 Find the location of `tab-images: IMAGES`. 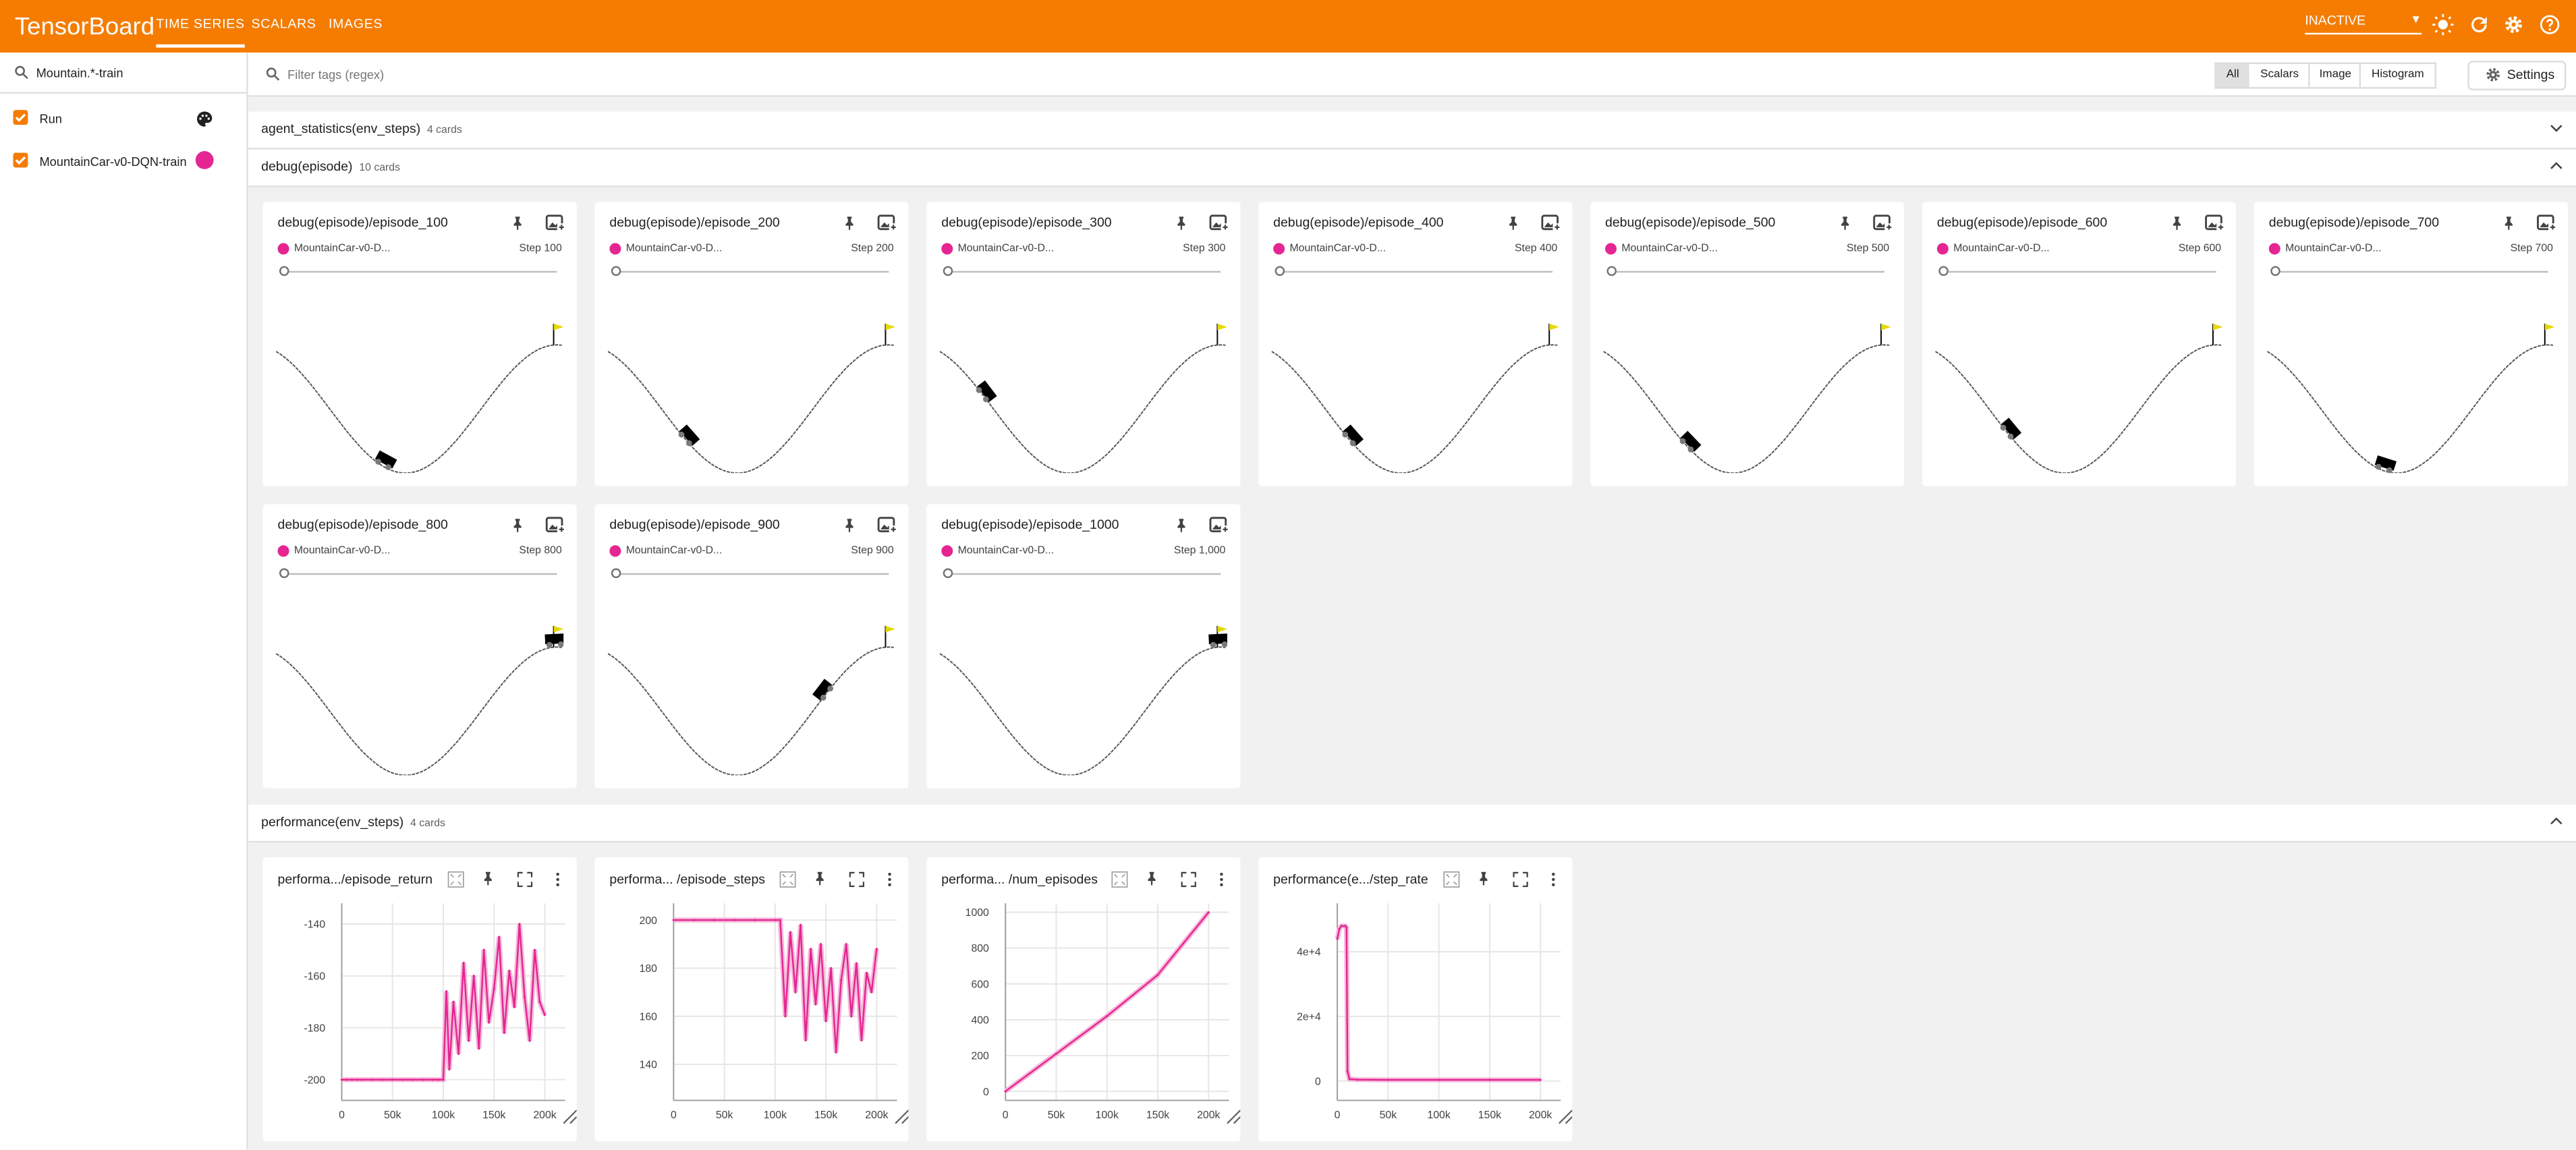

tab-images: IMAGES is located at coordinates (356, 23).